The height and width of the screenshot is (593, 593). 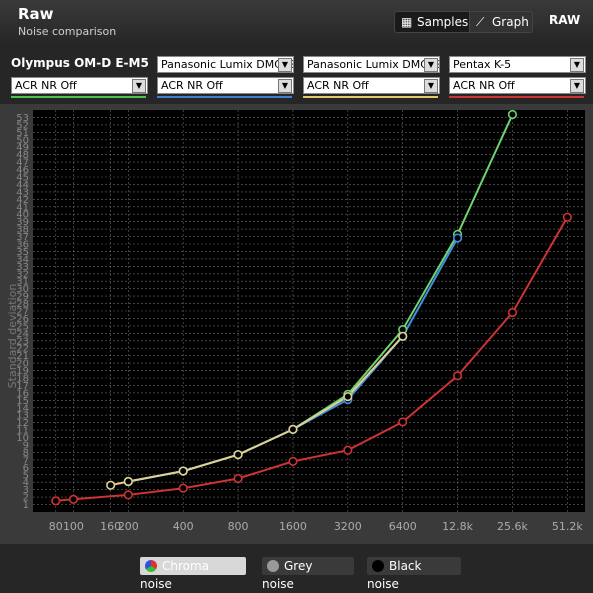 What do you see at coordinates (517, 64) in the screenshot?
I see `camera-select-4: Pentax K-5 ▼` at bounding box center [517, 64].